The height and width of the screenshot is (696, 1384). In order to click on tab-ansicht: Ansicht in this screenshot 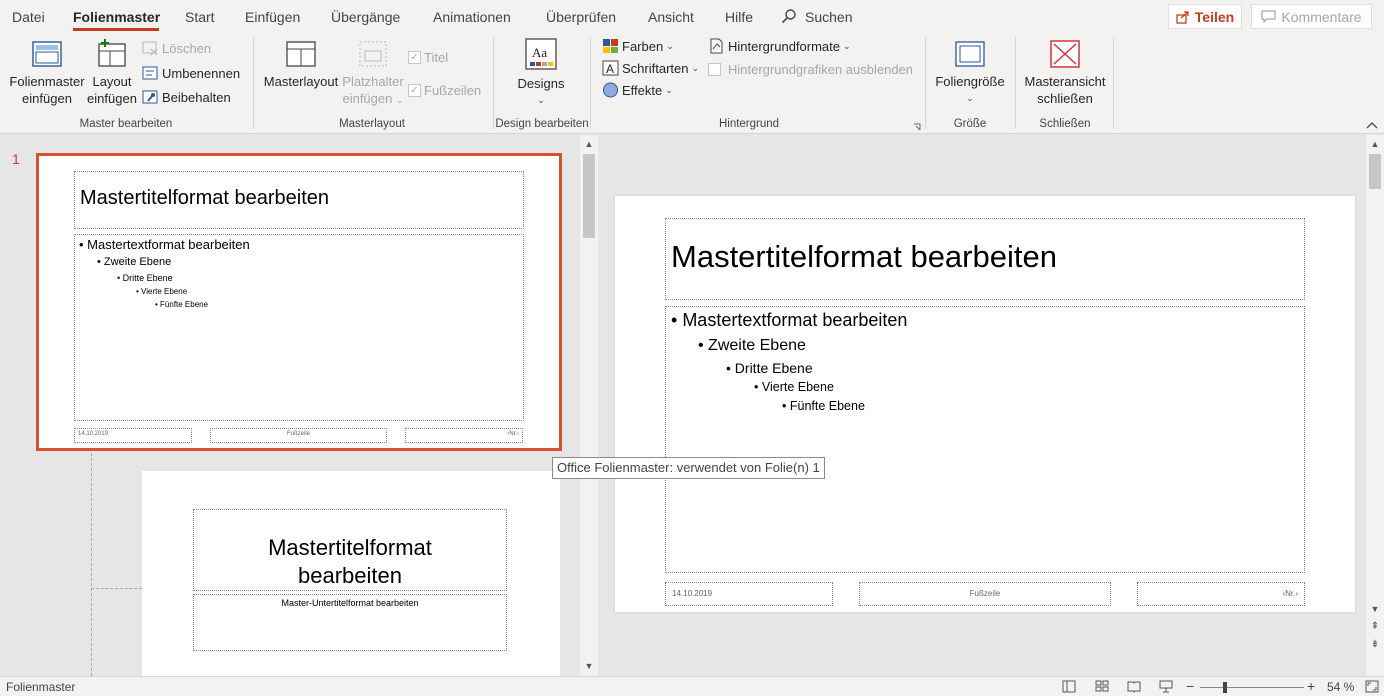, I will do `click(671, 17)`.